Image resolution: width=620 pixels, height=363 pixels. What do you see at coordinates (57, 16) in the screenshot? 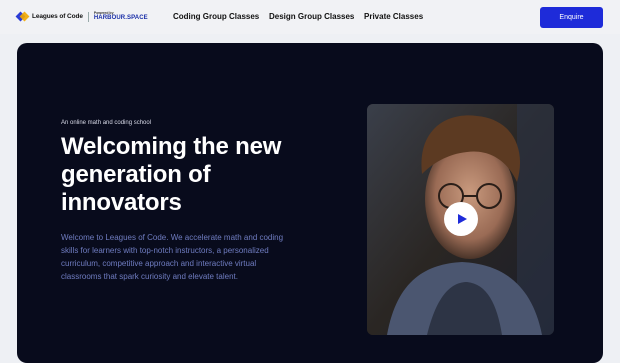
I see `logo-text: Leagues of Code` at bounding box center [57, 16].